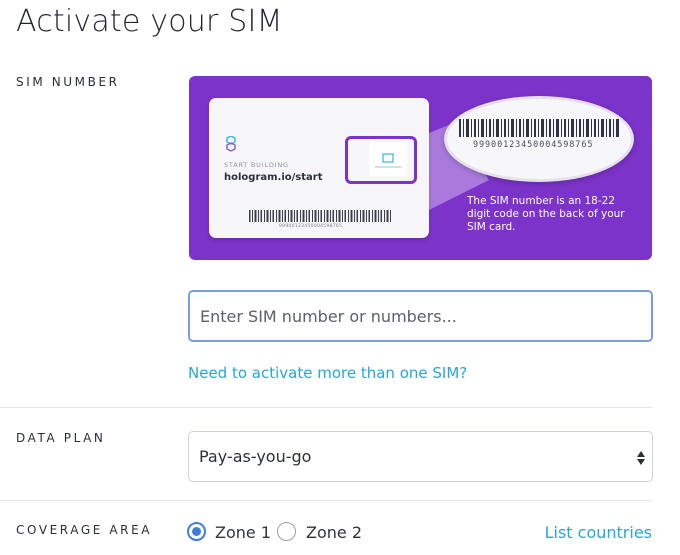  Describe the element at coordinates (598, 532) in the screenshot. I see `list-countries-link: List countries` at that location.